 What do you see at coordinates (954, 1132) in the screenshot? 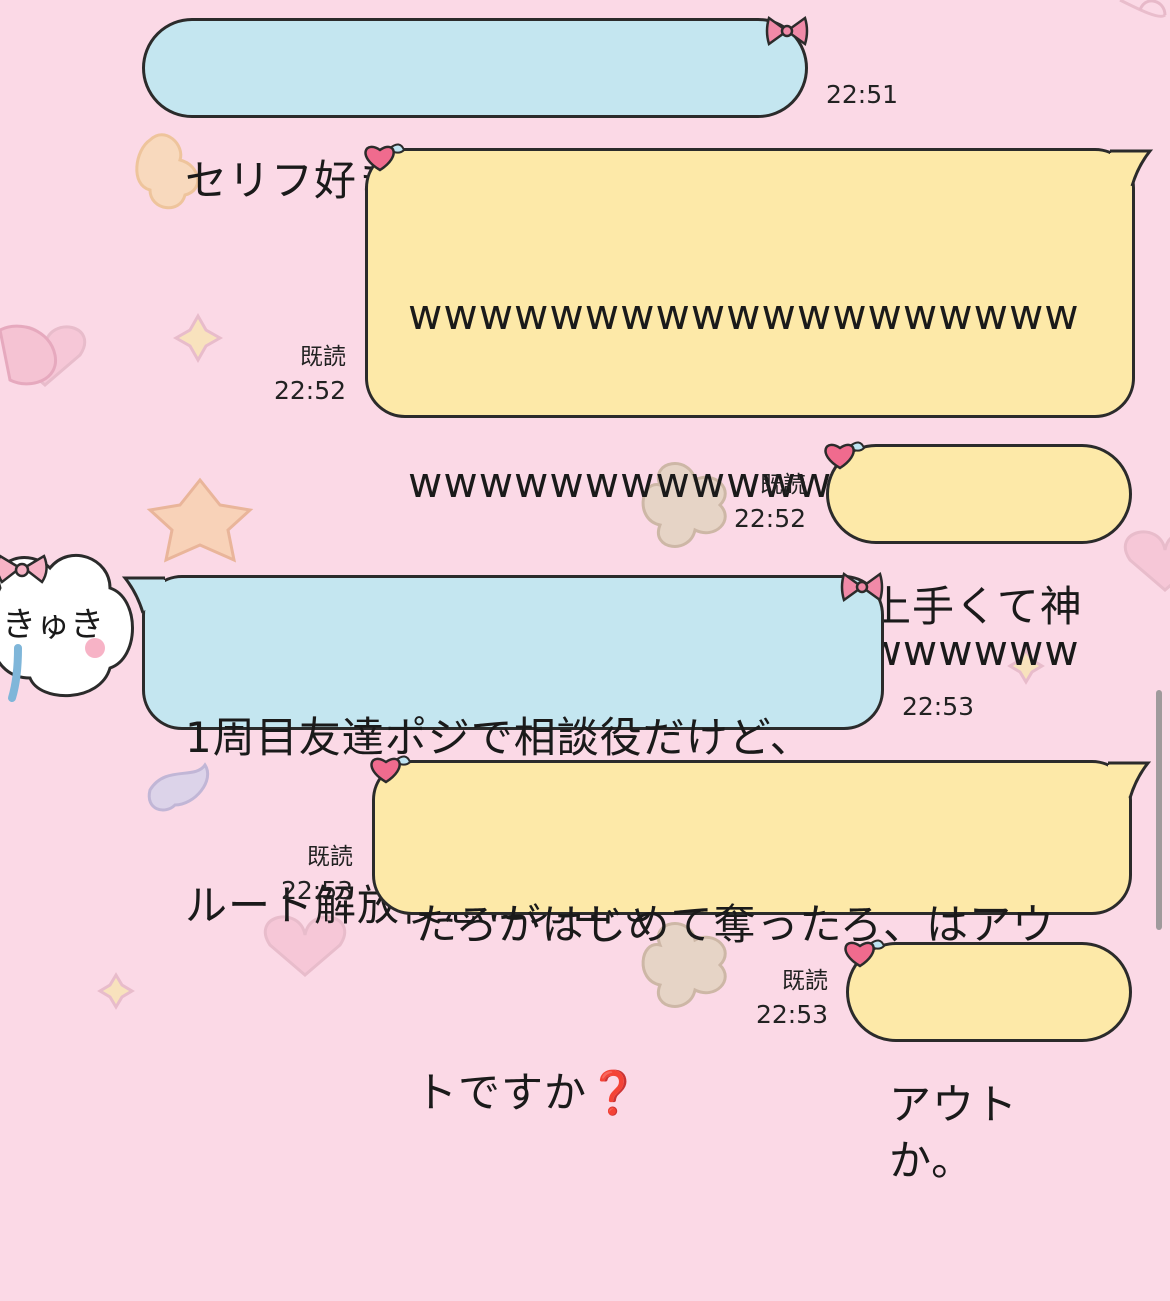
I see `message-text: アウトか。` at bounding box center [954, 1132].